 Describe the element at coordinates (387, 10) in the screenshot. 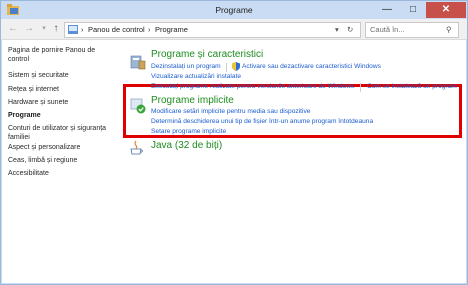

I see `minimize-button: —` at that location.